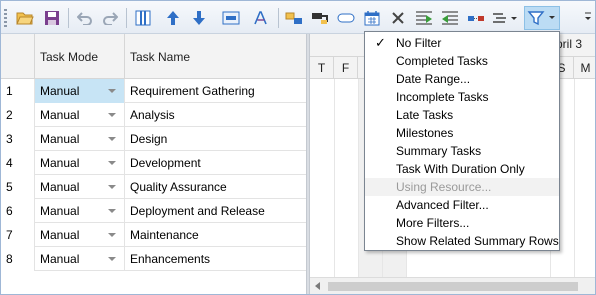  Describe the element at coordinates (215, 187) in the screenshot. I see `task-name-cell: Quality Assurance` at that location.